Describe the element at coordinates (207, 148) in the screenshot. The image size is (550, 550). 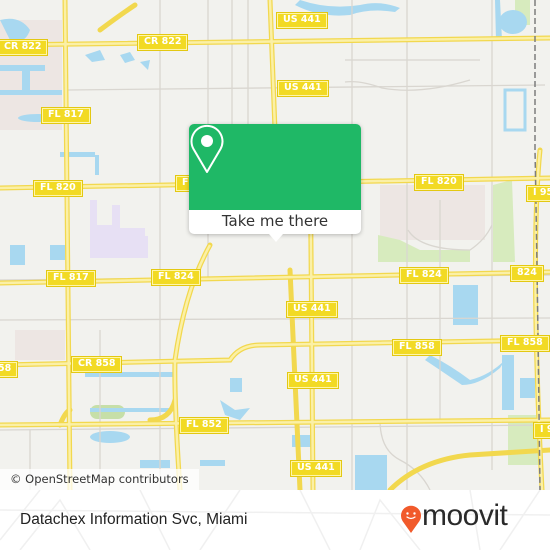
I see `location-pin-icon` at that location.